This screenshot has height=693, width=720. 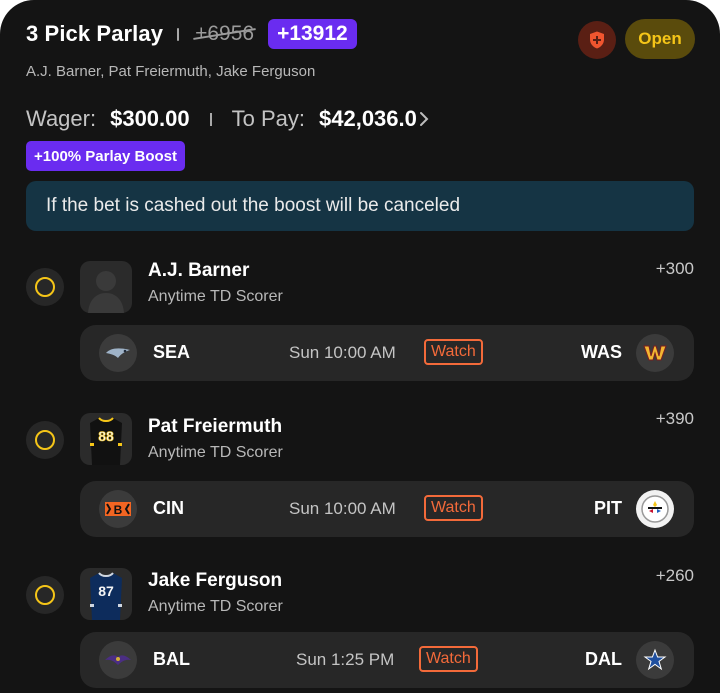 I want to click on player-silhouette-icon, so click(x=106, y=292).